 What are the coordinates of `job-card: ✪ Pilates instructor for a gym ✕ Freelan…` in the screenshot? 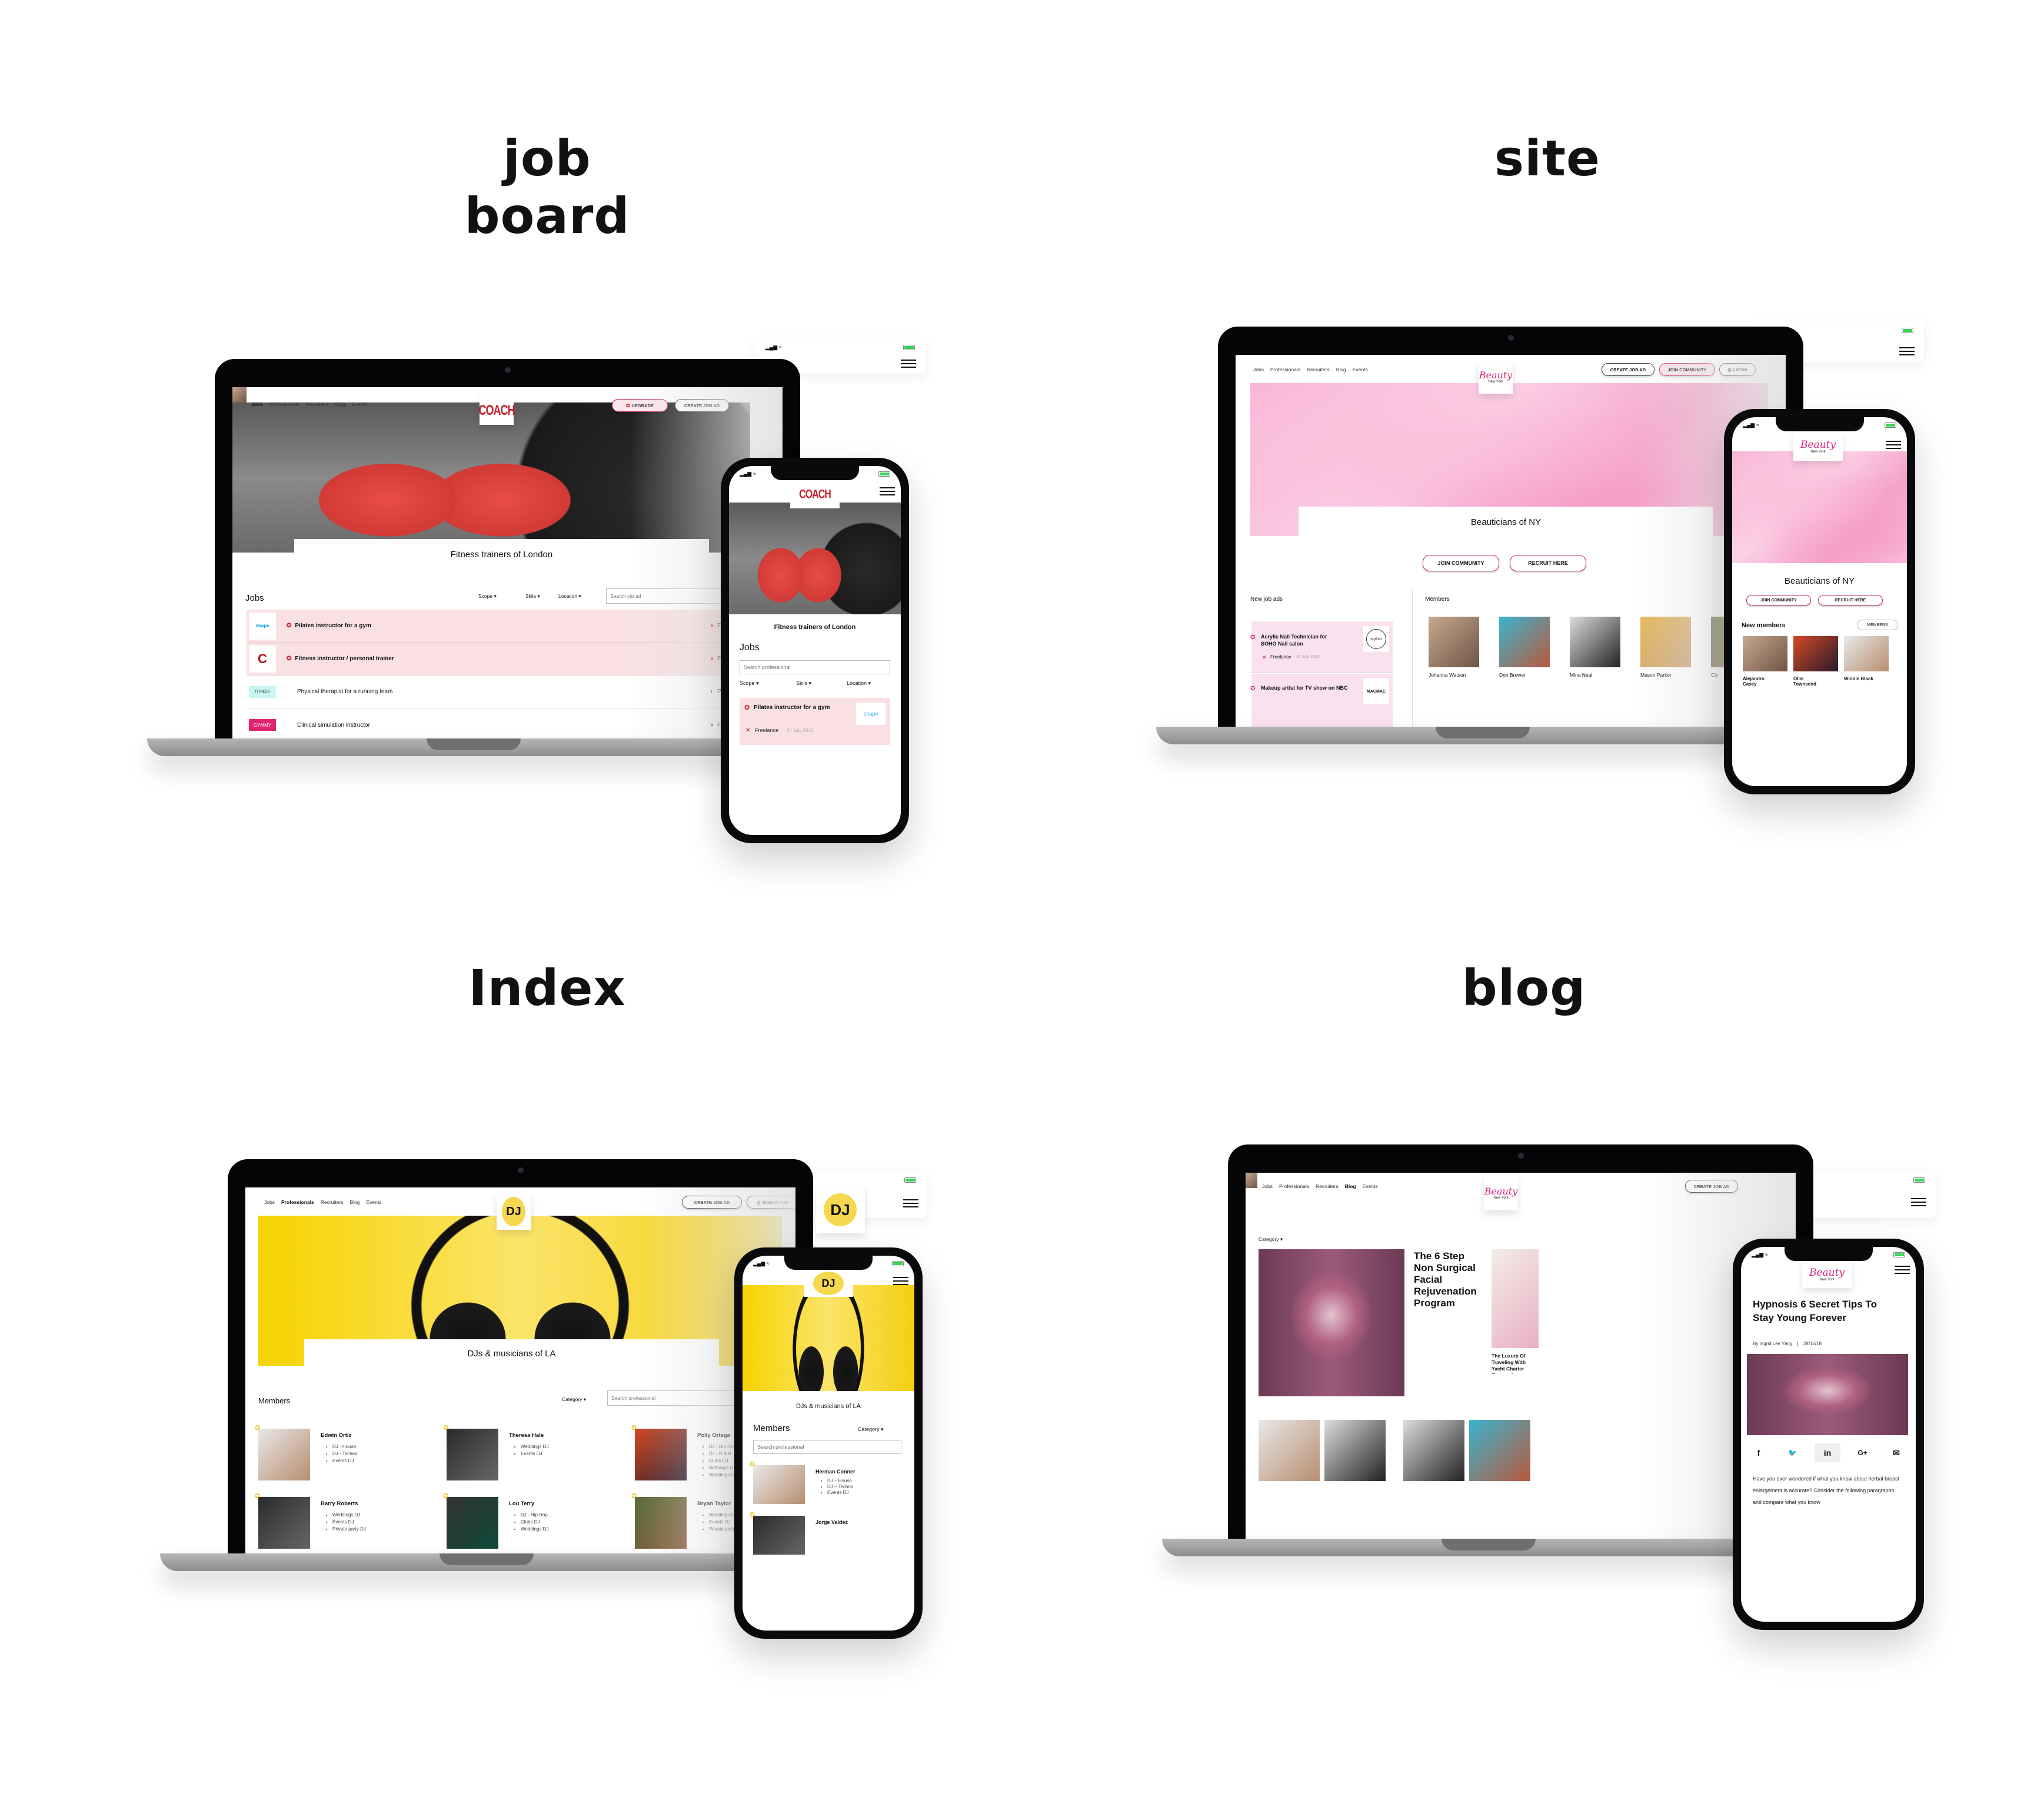 It's located at (815, 722).